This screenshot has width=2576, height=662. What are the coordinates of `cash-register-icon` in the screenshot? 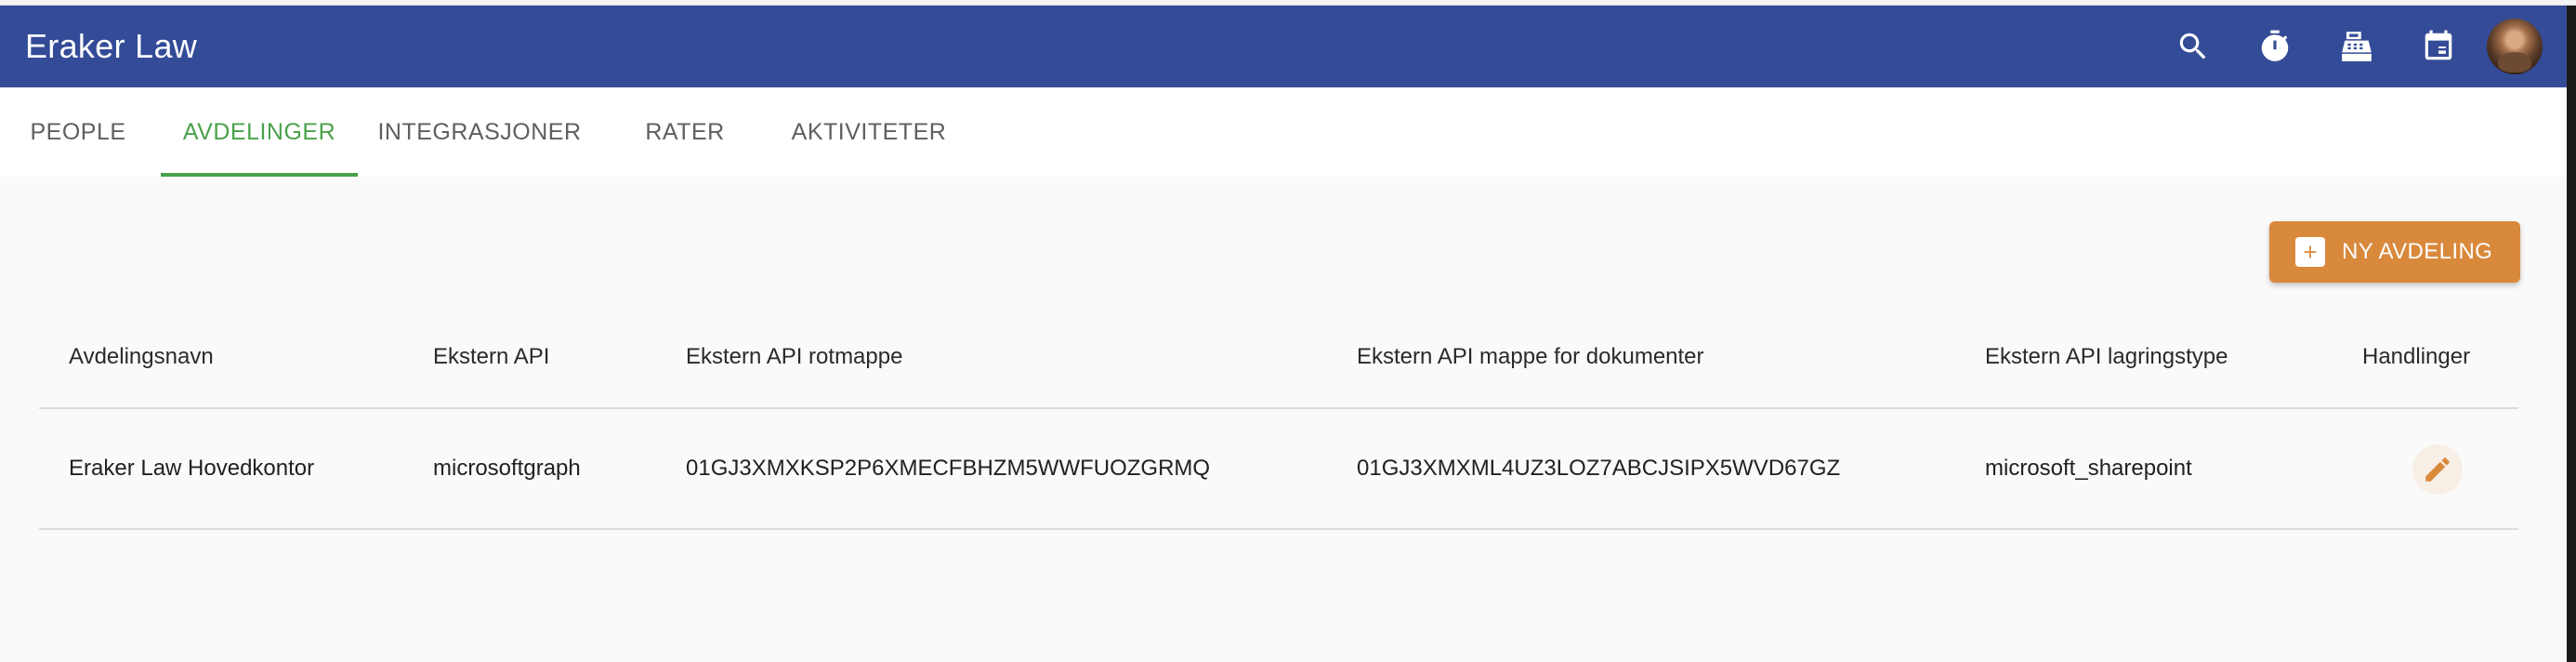 It's located at (2357, 46).